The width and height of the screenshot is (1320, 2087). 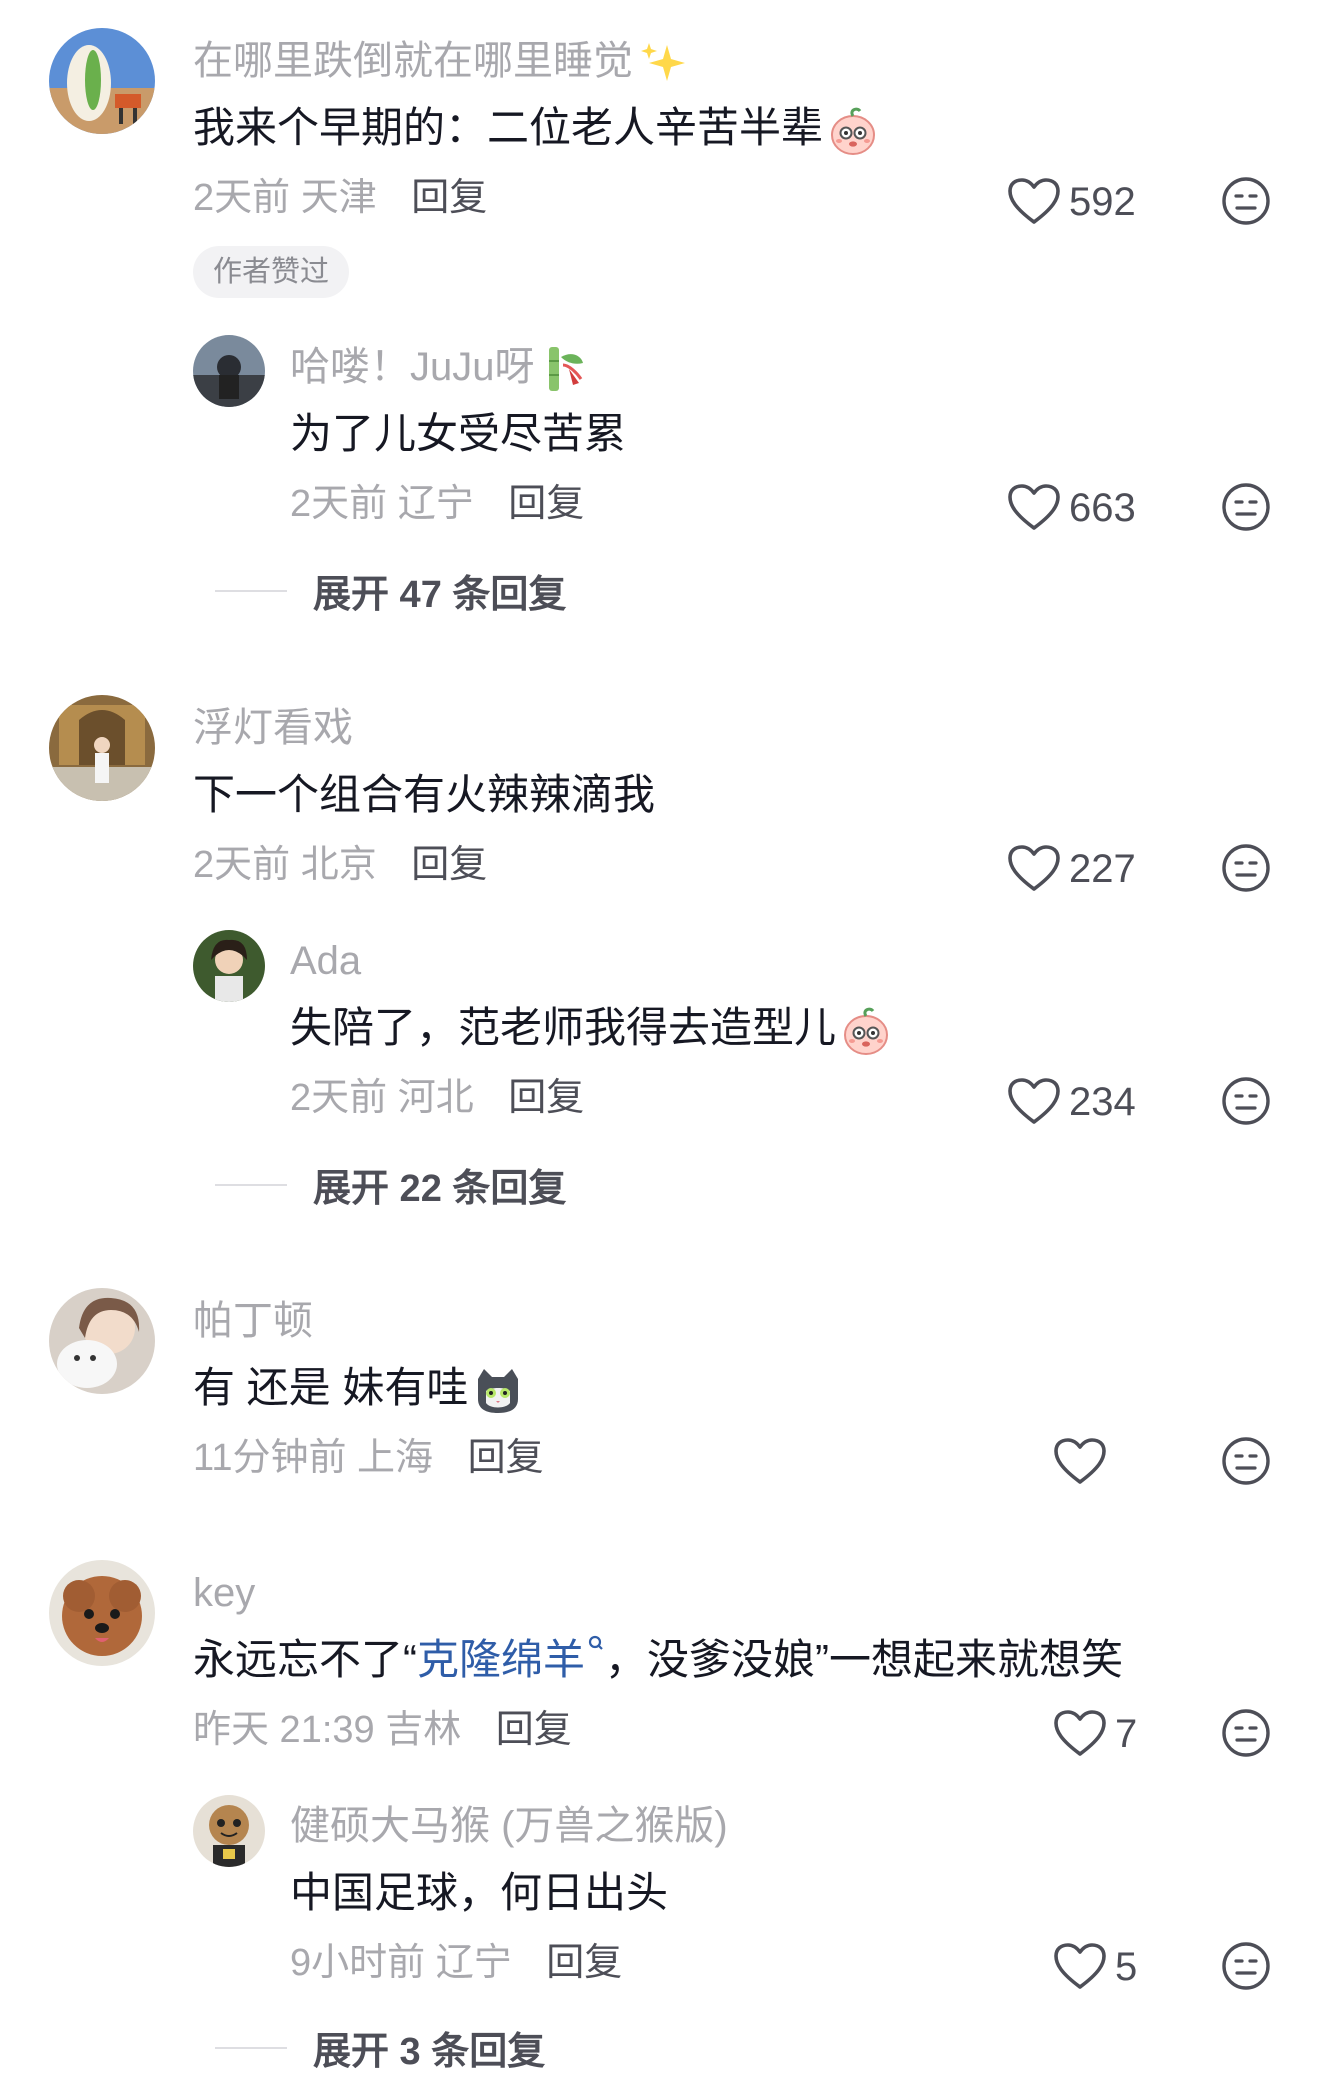 I want to click on expand-replies-button: 展开 22 条回复, so click(x=390, y=1184).